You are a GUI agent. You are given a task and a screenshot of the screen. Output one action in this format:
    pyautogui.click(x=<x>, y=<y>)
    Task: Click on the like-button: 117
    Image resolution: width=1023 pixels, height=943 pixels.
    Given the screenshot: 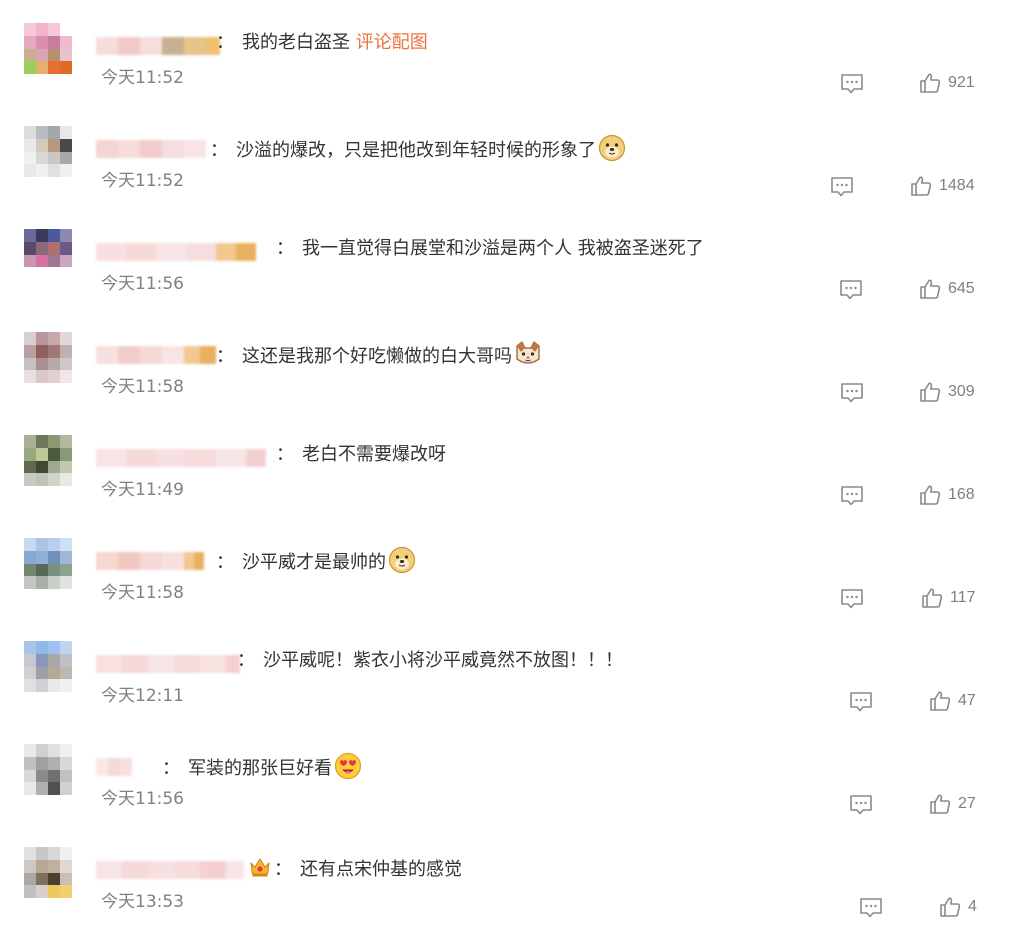 What is the action you would take?
    pyautogui.click(x=948, y=598)
    